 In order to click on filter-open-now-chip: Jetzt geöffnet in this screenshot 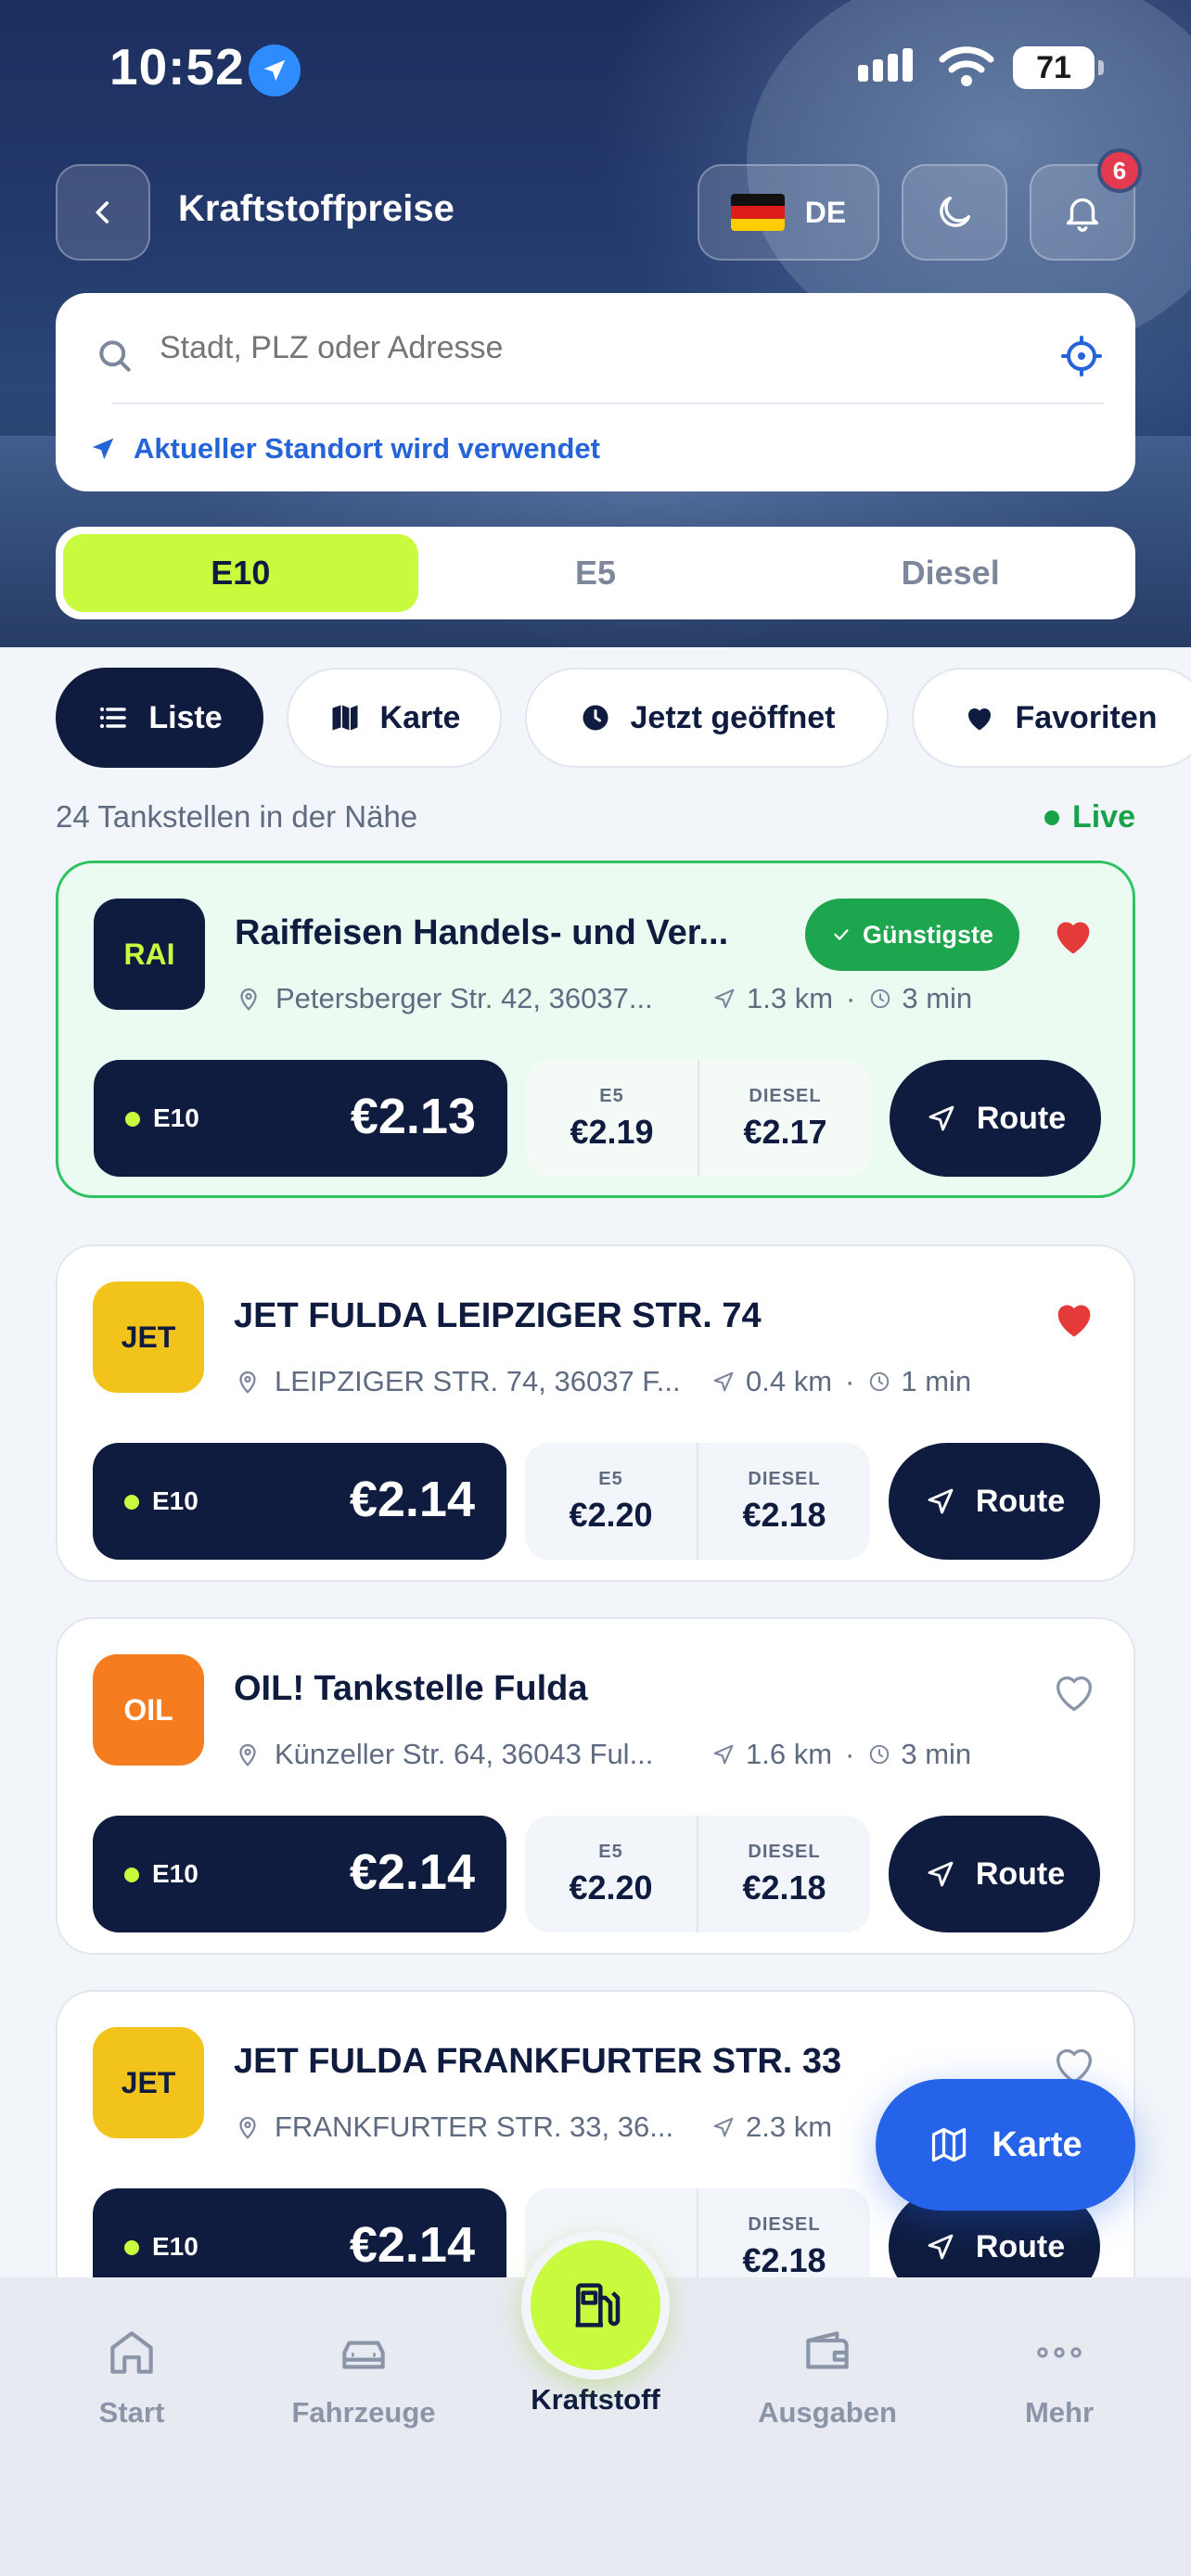, I will do `click(707, 718)`.